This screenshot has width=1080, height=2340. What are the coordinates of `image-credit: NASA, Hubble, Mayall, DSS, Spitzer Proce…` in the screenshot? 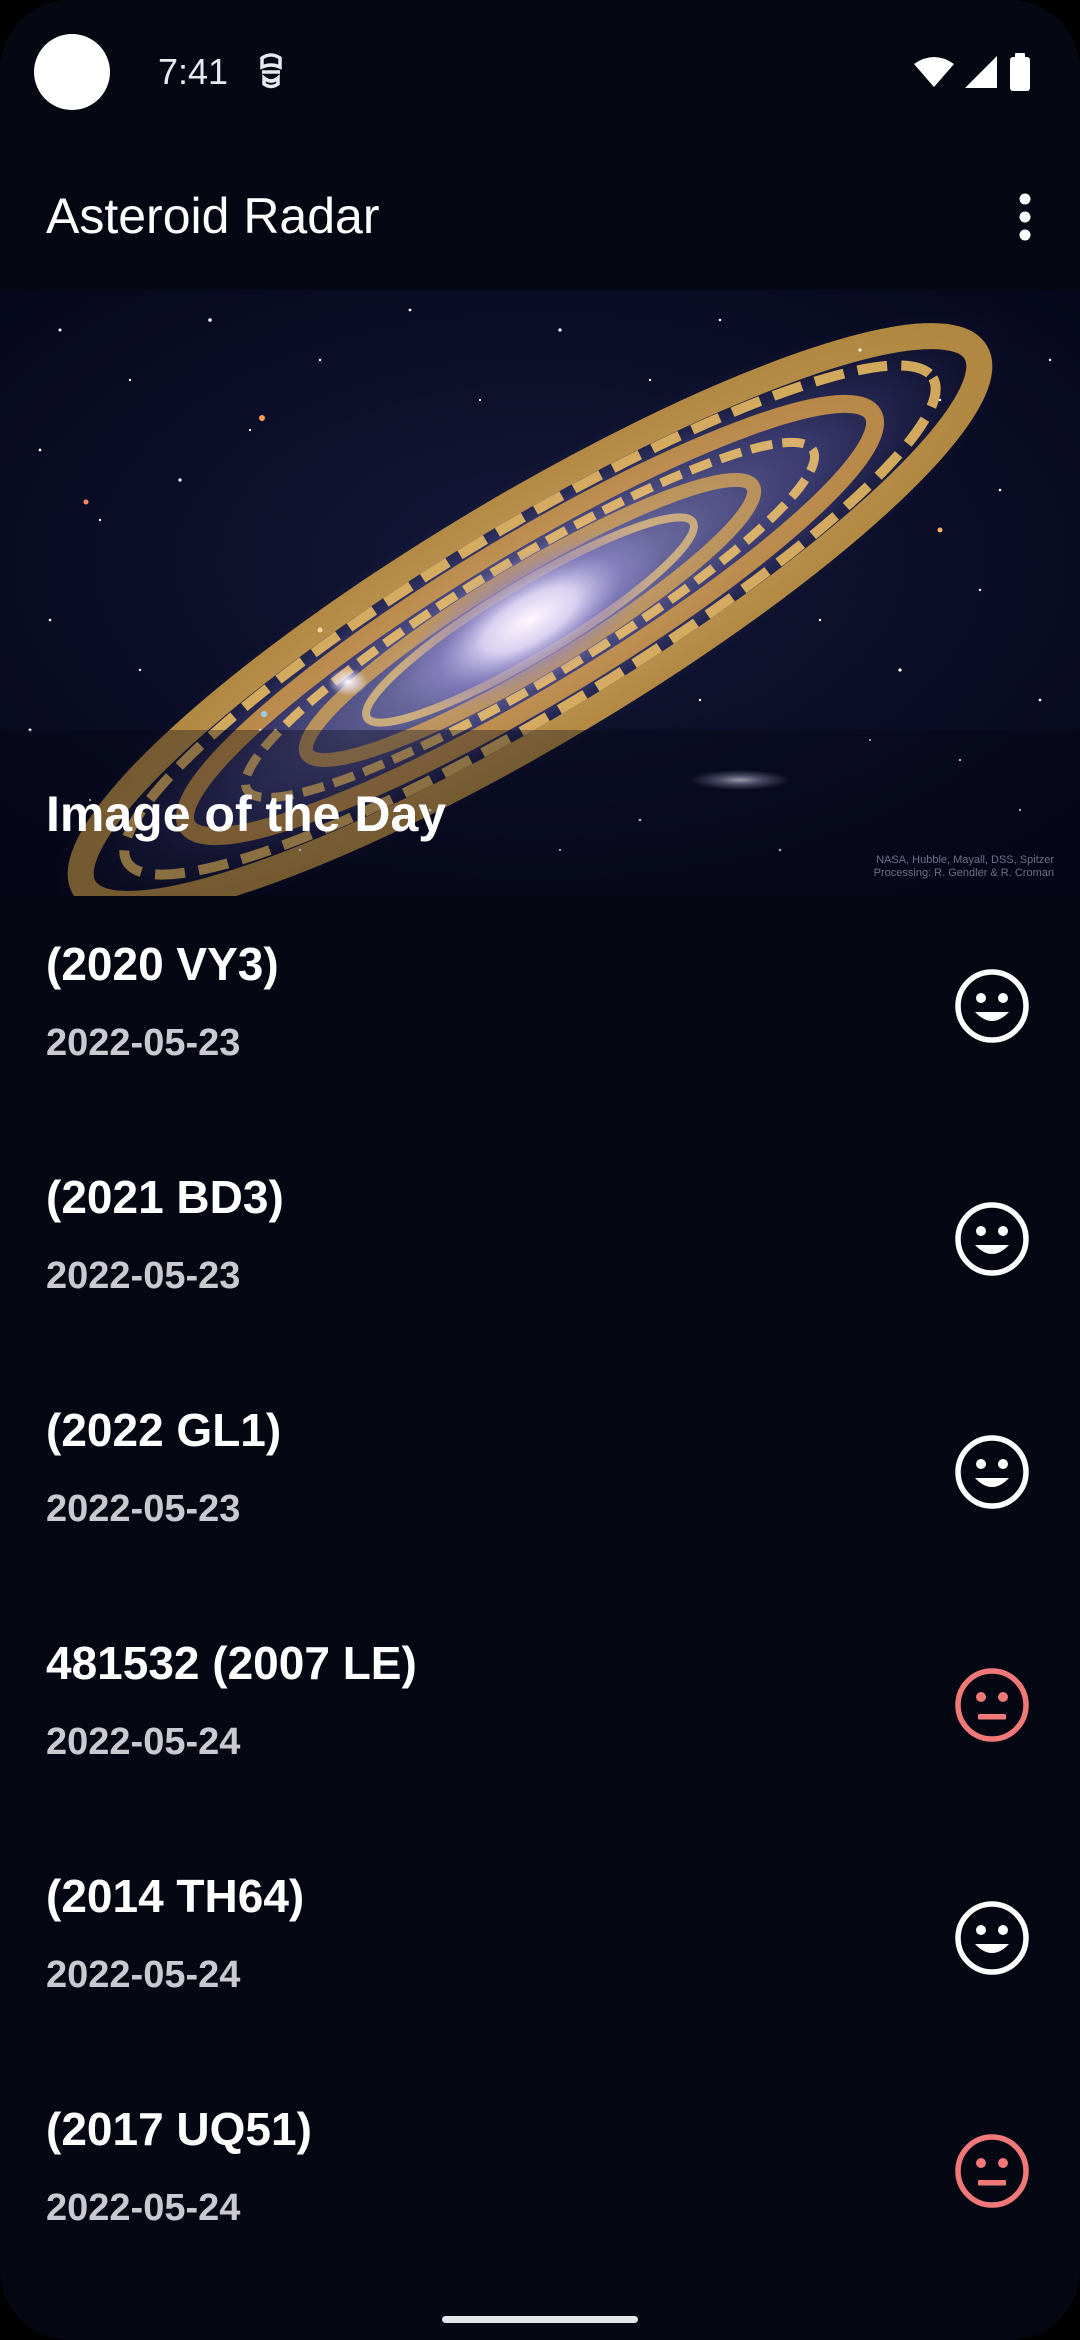 It's located at (924, 867).